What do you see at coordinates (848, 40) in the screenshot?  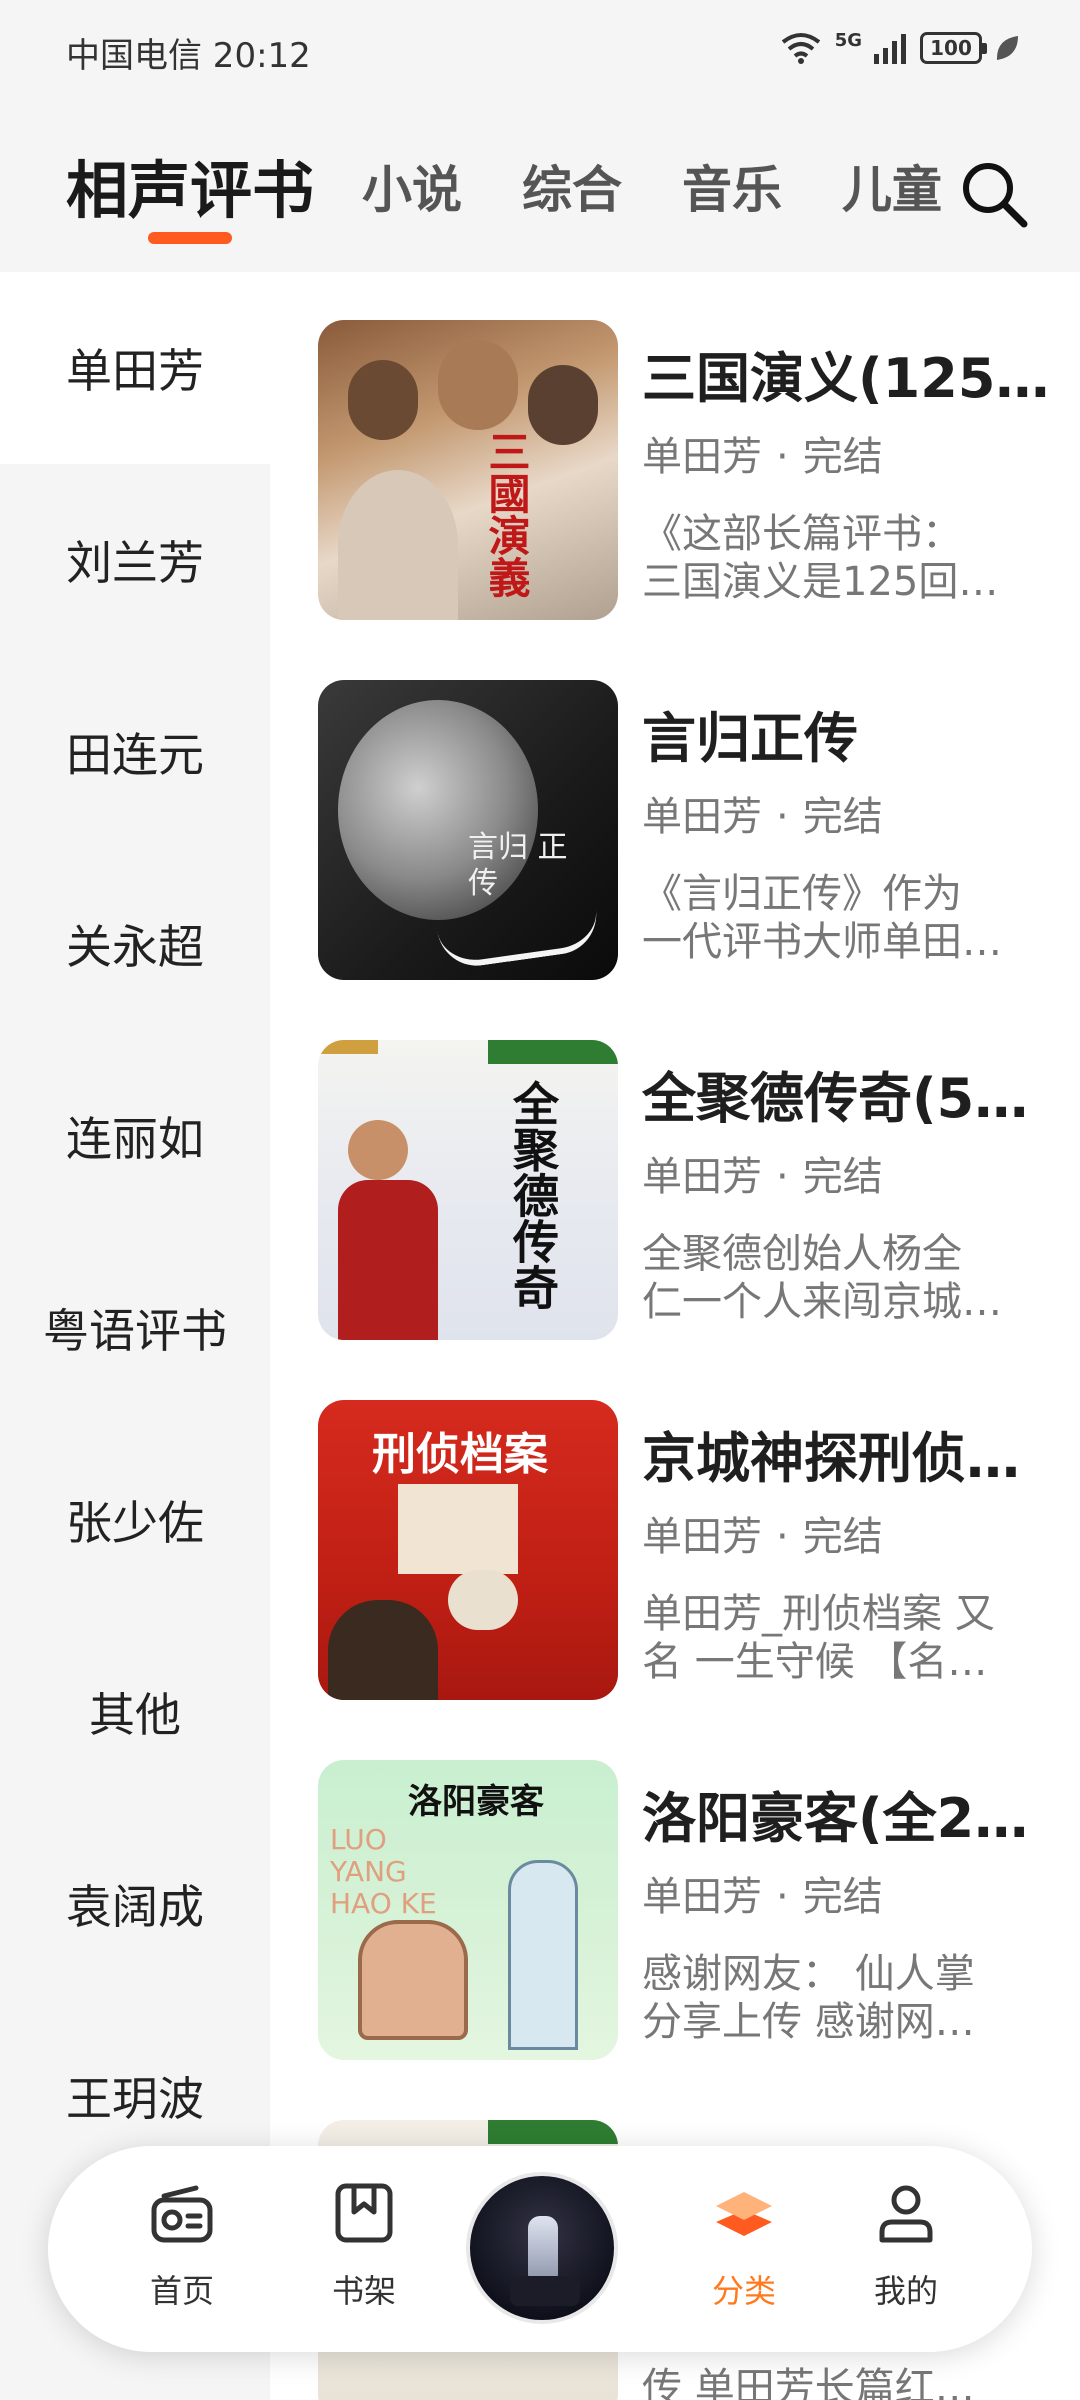 I see `network-label: 5G` at bounding box center [848, 40].